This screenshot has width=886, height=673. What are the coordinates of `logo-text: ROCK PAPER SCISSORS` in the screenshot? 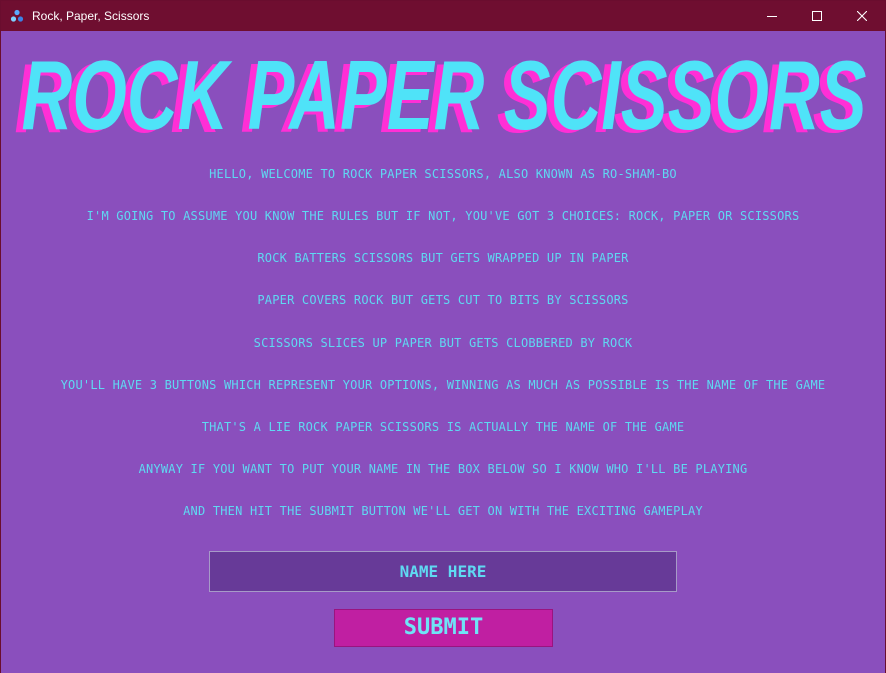 It's located at (444, 91).